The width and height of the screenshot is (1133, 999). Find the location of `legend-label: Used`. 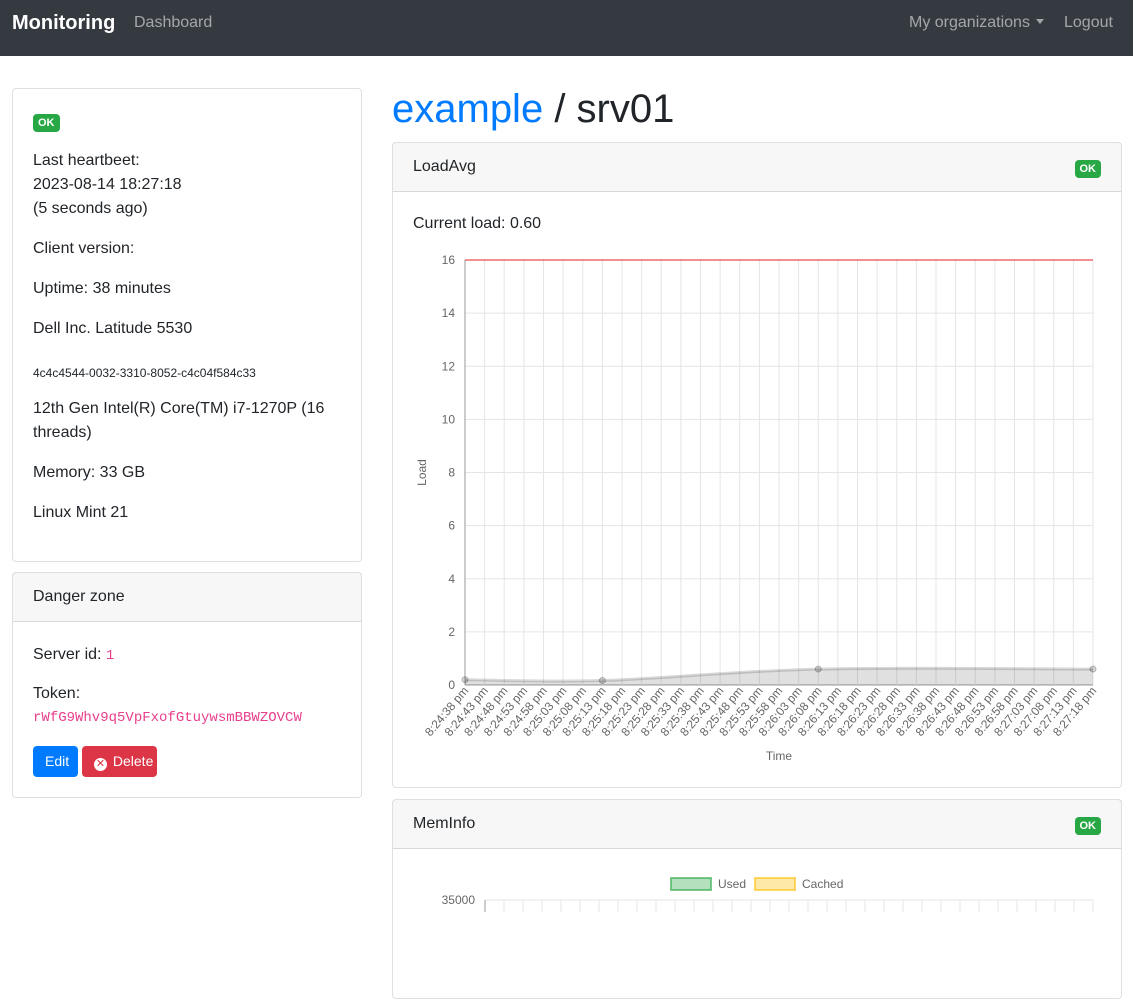

legend-label: Used is located at coordinates (732, 884).